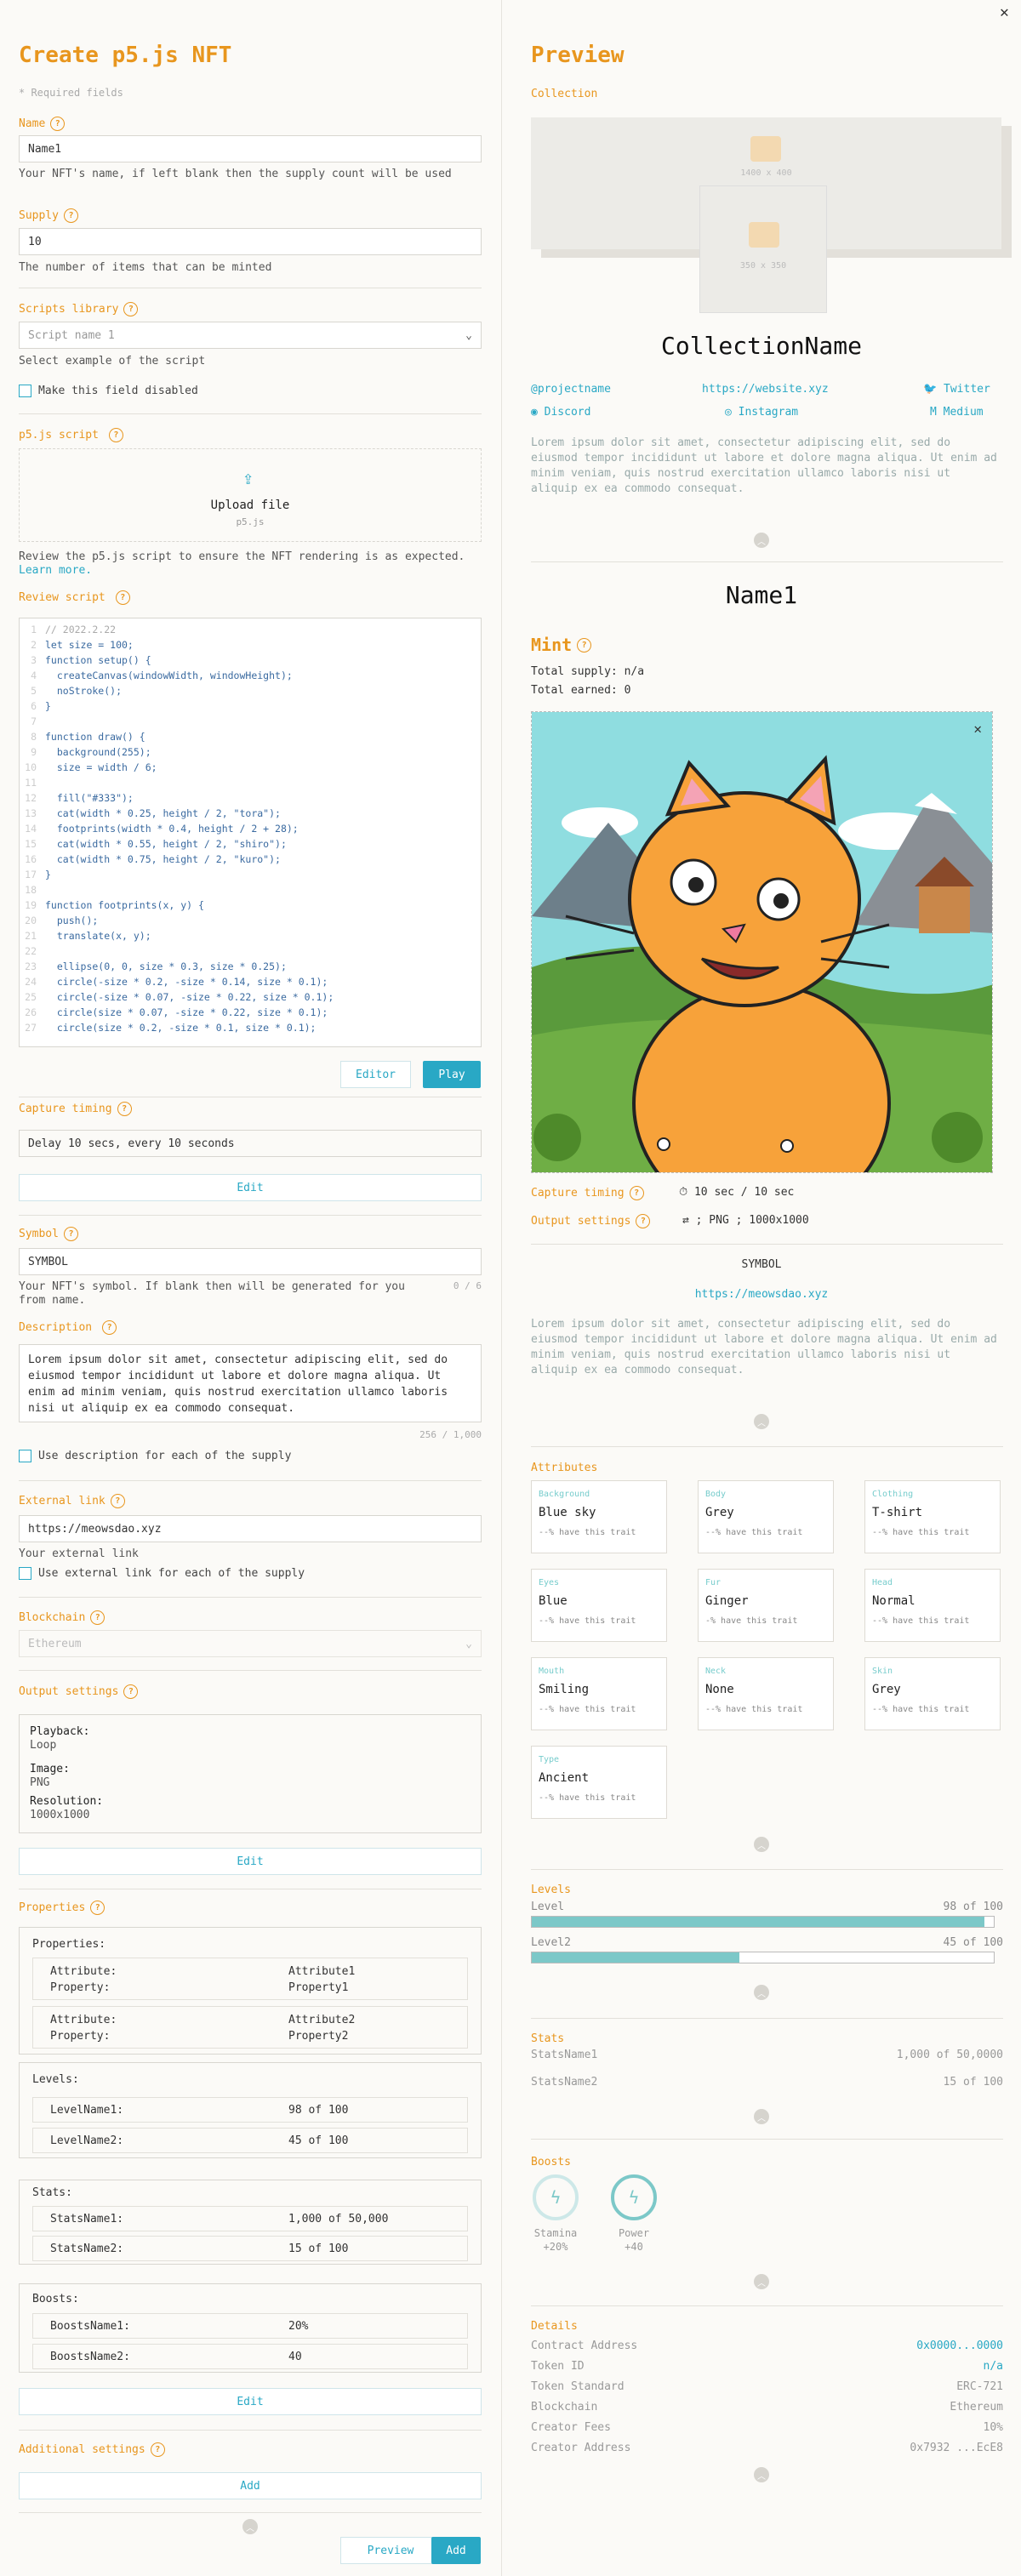  What do you see at coordinates (250, 336) in the screenshot?
I see `scripts-select: Script name 1 ⌄` at bounding box center [250, 336].